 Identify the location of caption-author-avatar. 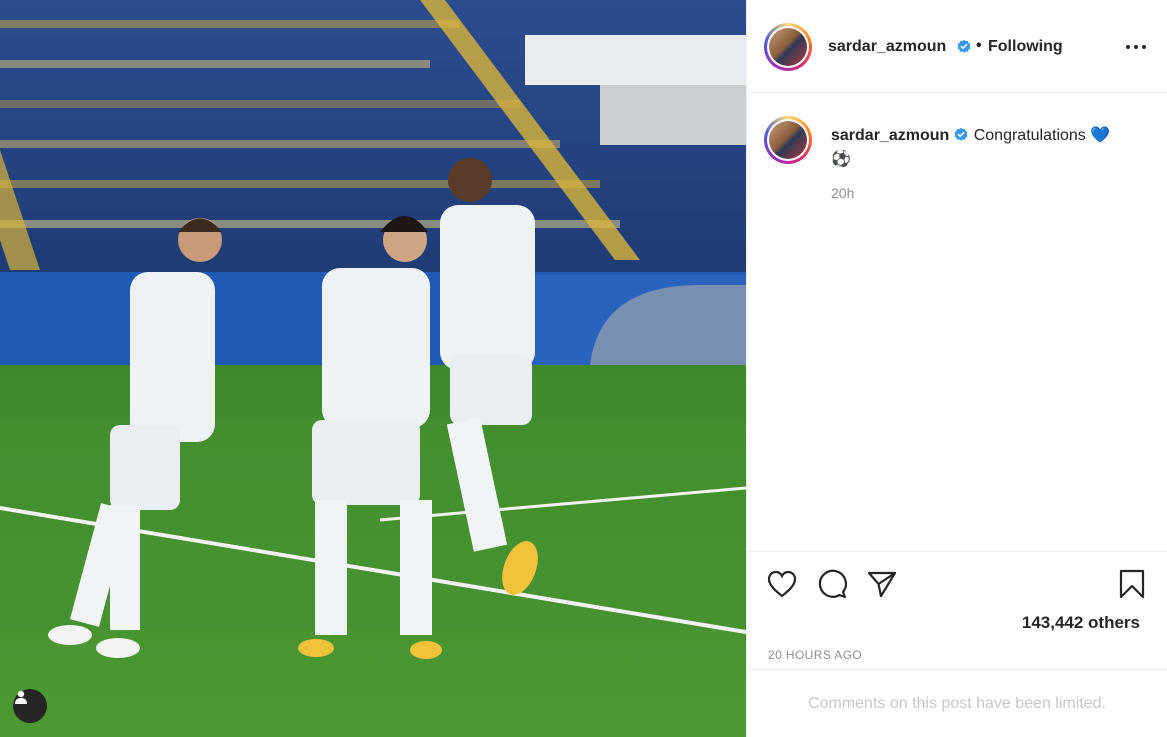
(788, 140).